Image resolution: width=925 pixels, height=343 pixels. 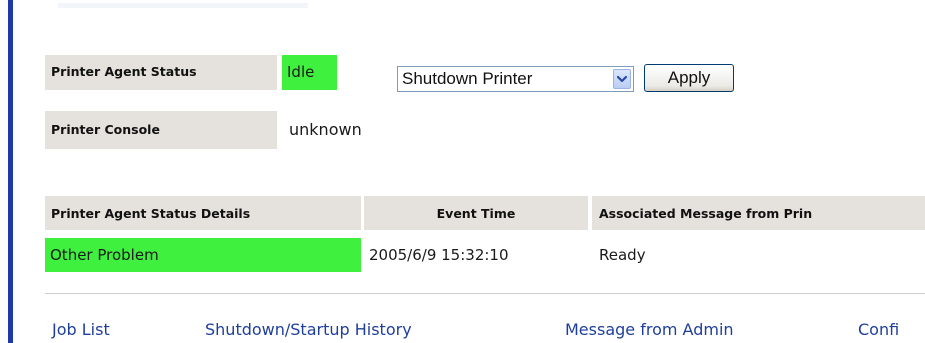 What do you see at coordinates (878, 329) in the screenshot?
I see `nav-config: Confi` at bounding box center [878, 329].